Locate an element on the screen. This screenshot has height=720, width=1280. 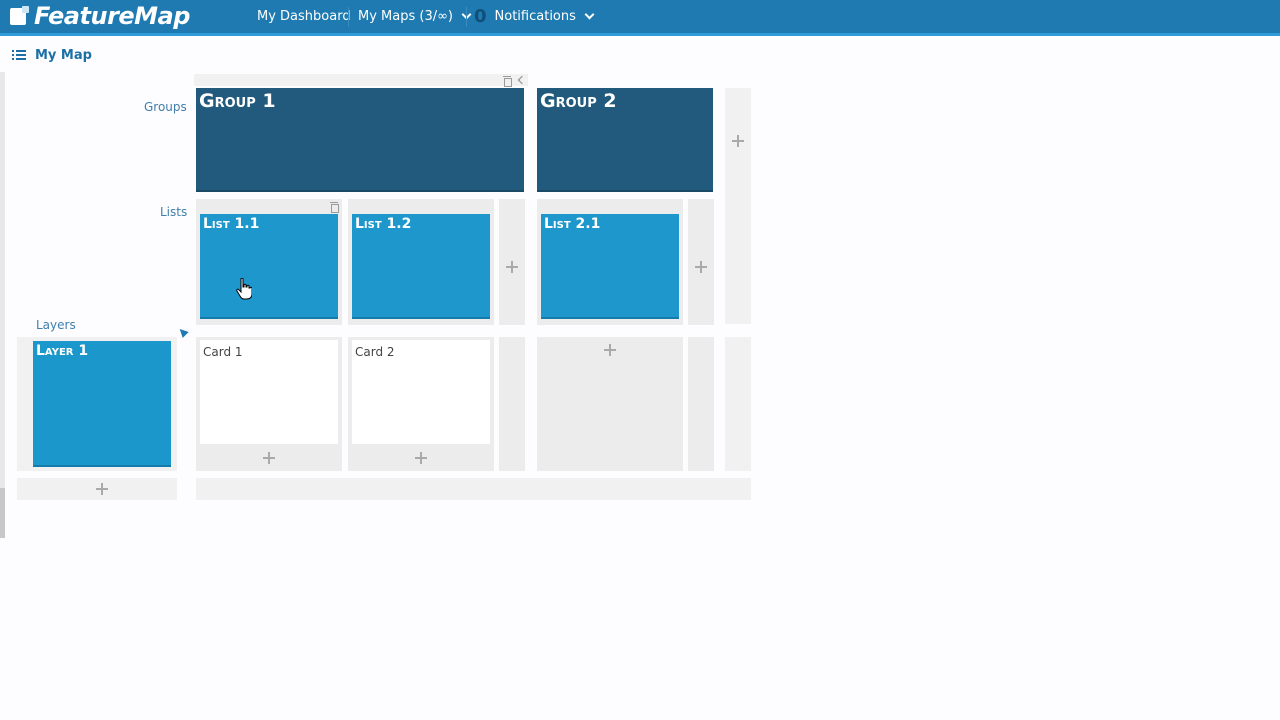
group-card-title: Group 2 is located at coordinates (578, 101).